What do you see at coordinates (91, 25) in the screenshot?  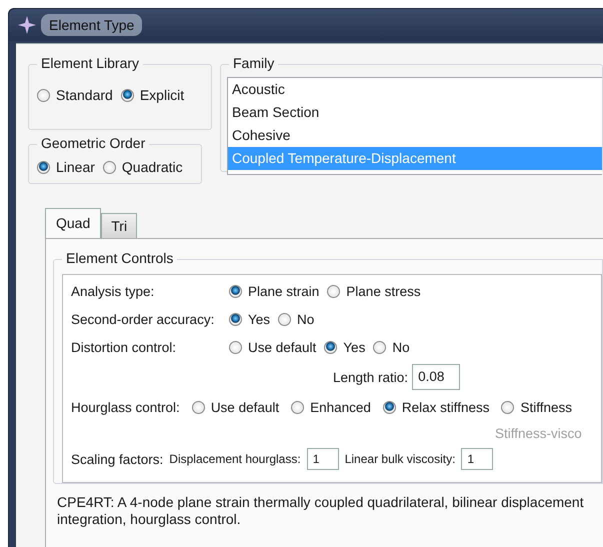 I see `window-title: Element Type` at bounding box center [91, 25].